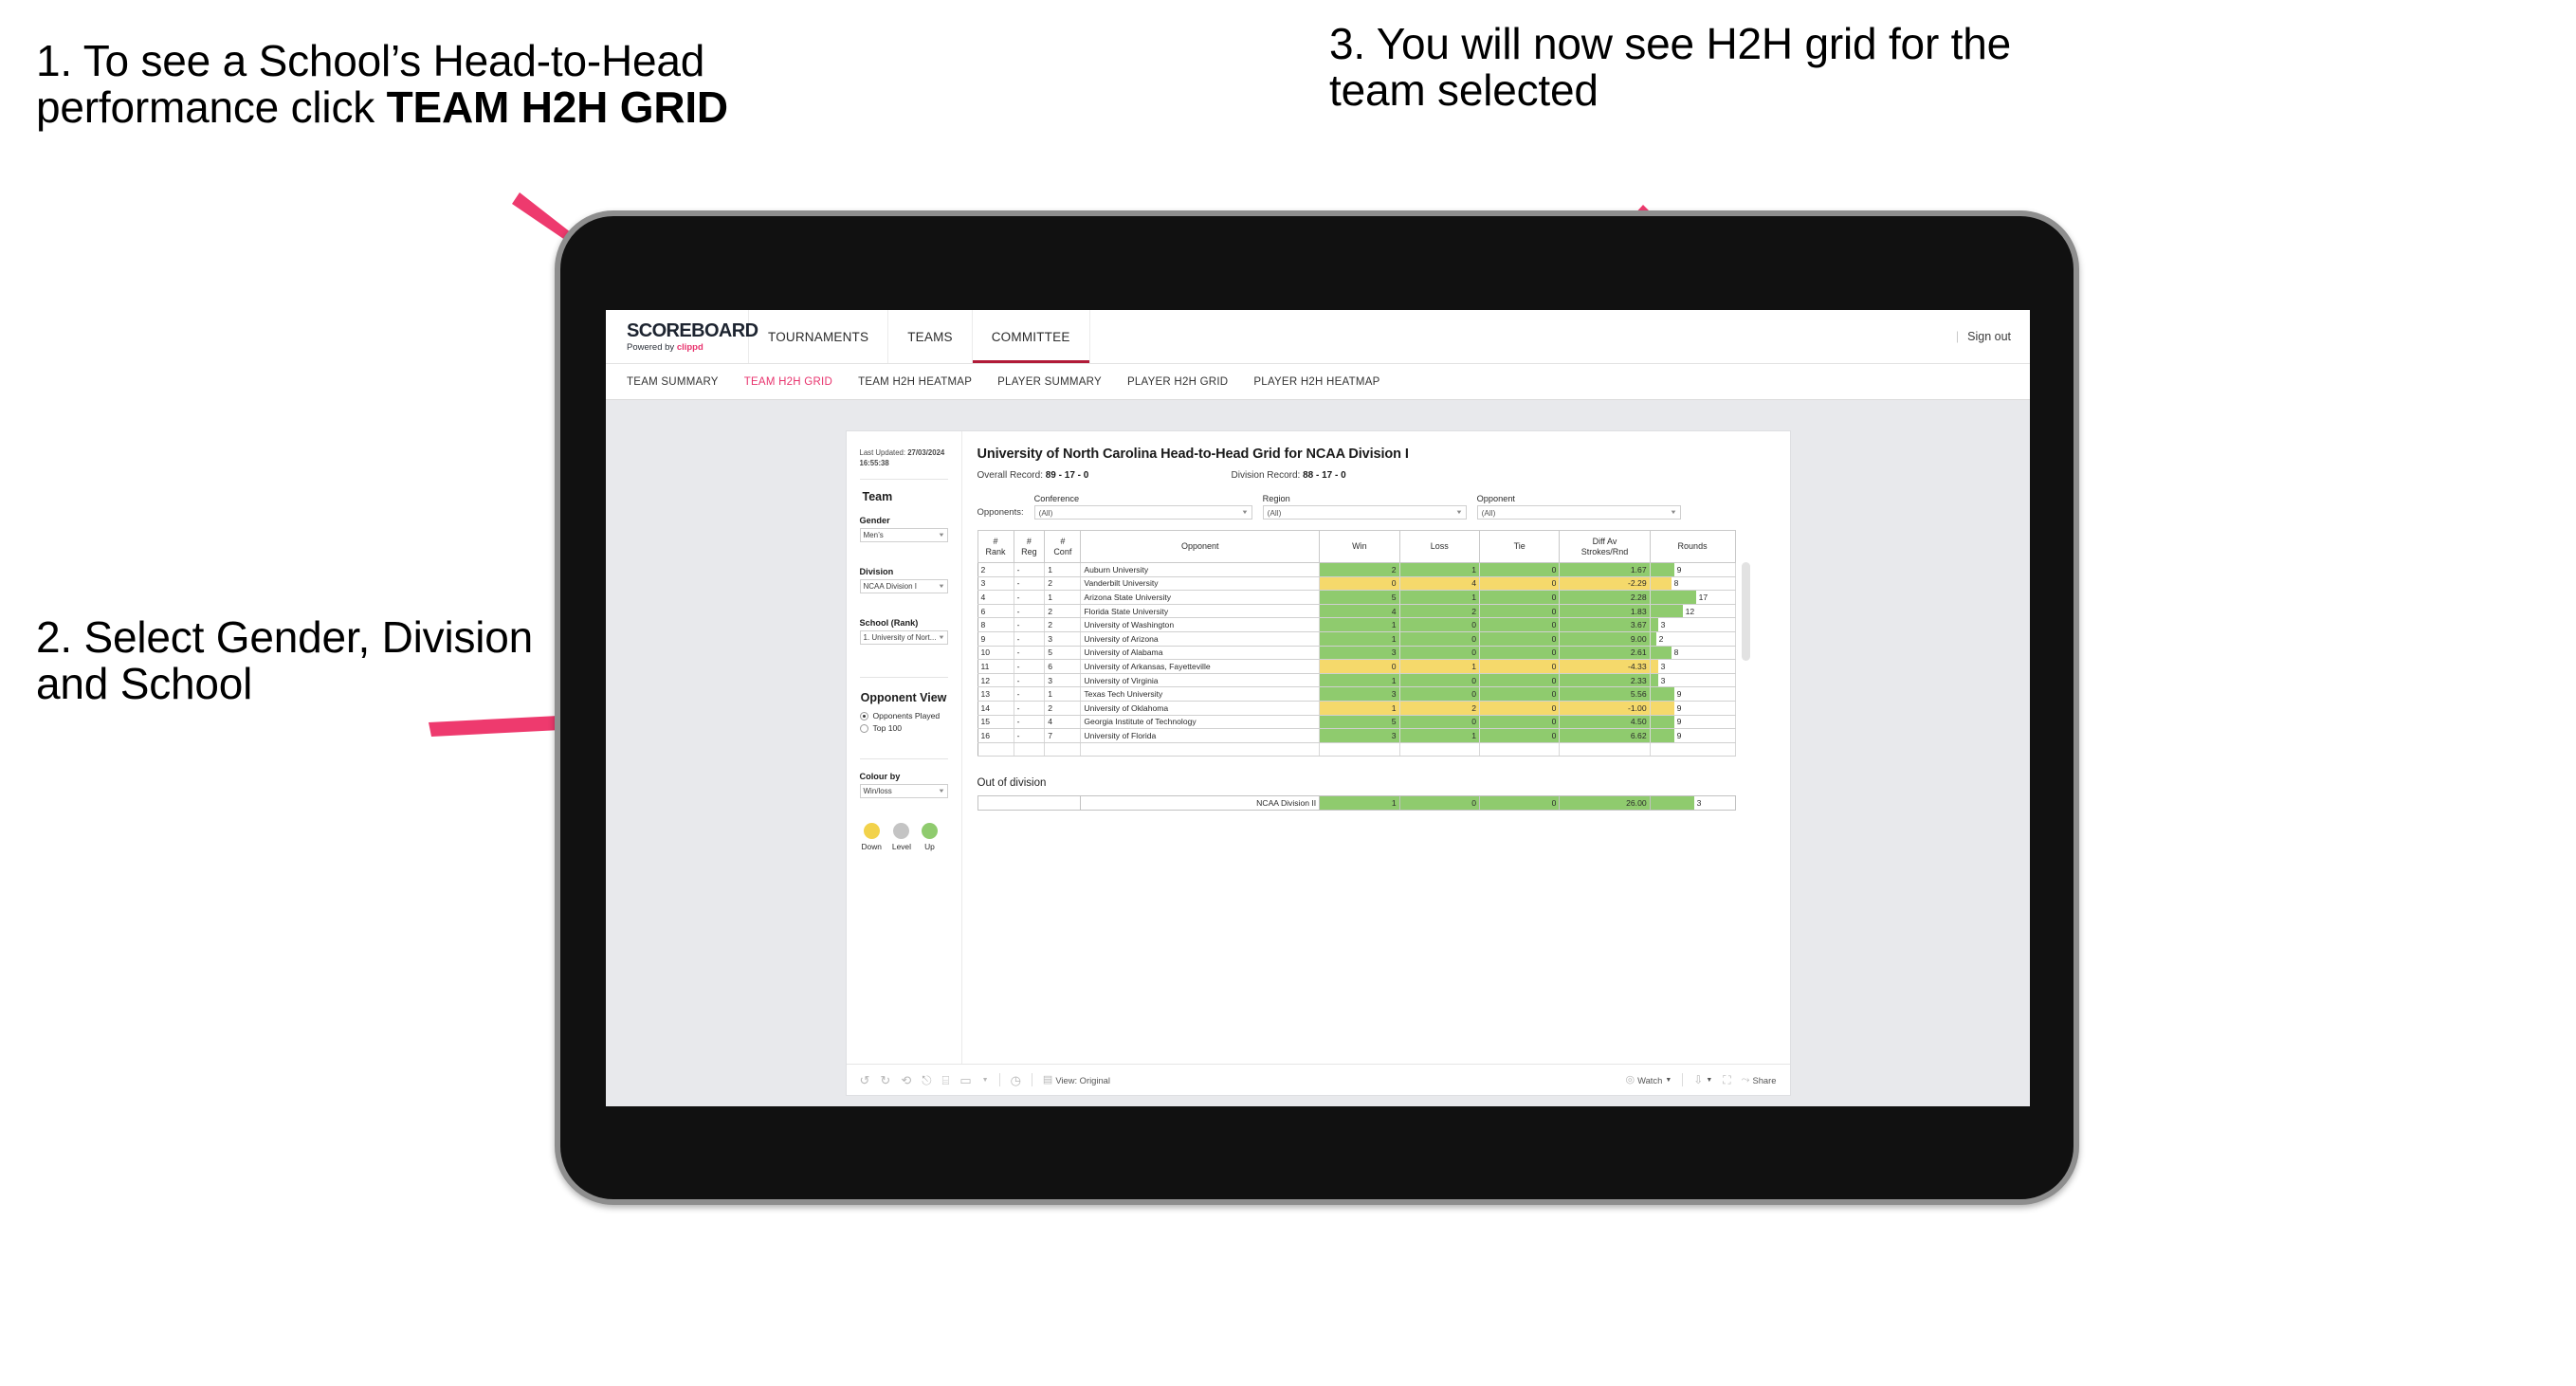 The image size is (2576, 1386). Describe the element at coordinates (946, 1080) in the screenshot. I see `pause-icon: ⌸` at that location.